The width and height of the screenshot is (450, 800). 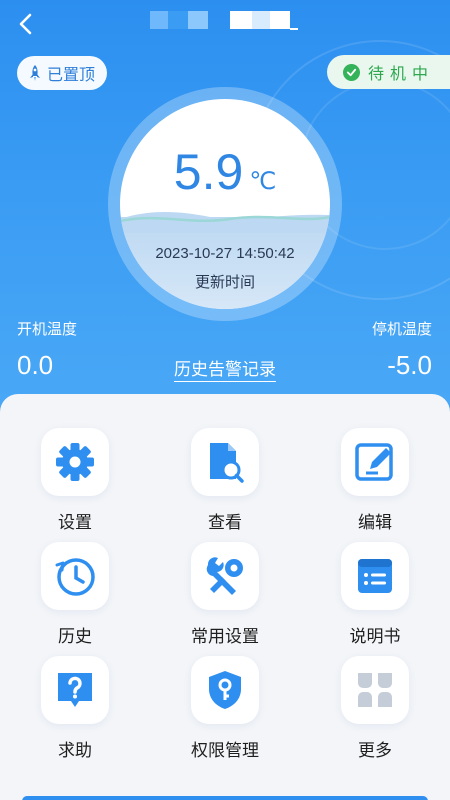 What do you see at coordinates (225, 222) in the screenshot?
I see `gauge-wave` at bounding box center [225, 222].